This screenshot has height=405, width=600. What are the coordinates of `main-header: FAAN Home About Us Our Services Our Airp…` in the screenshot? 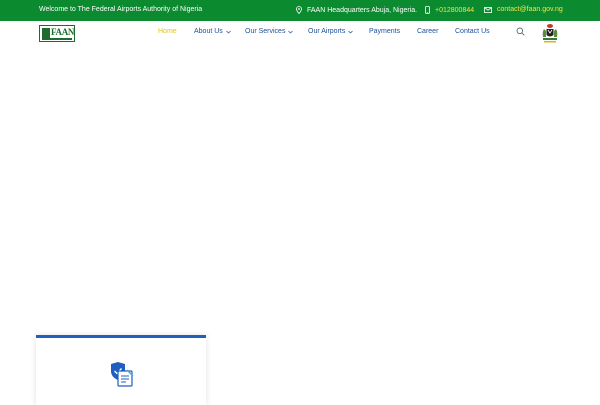 It's located at (300, 33).